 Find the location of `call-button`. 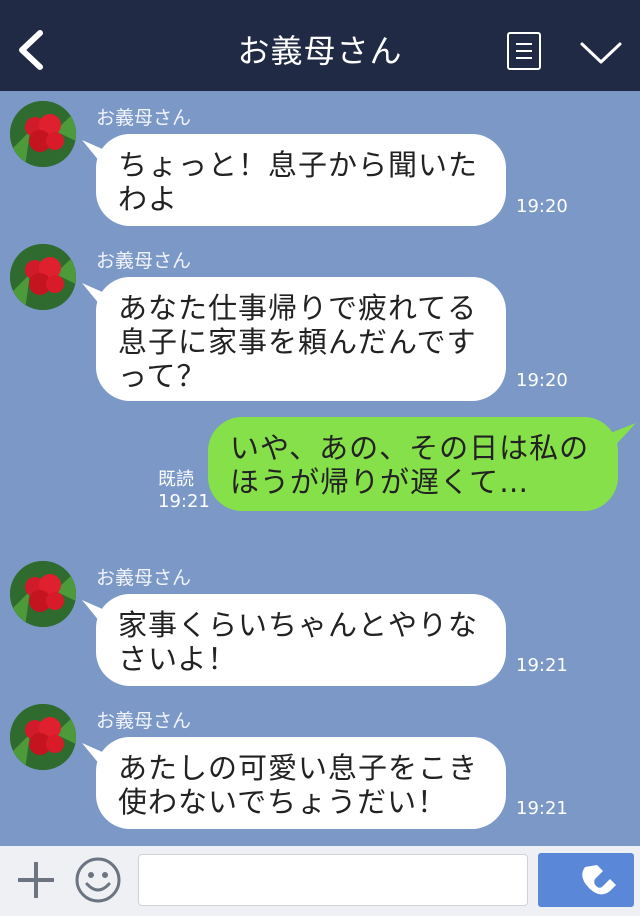

call-button is located at coordinates (586, 880).